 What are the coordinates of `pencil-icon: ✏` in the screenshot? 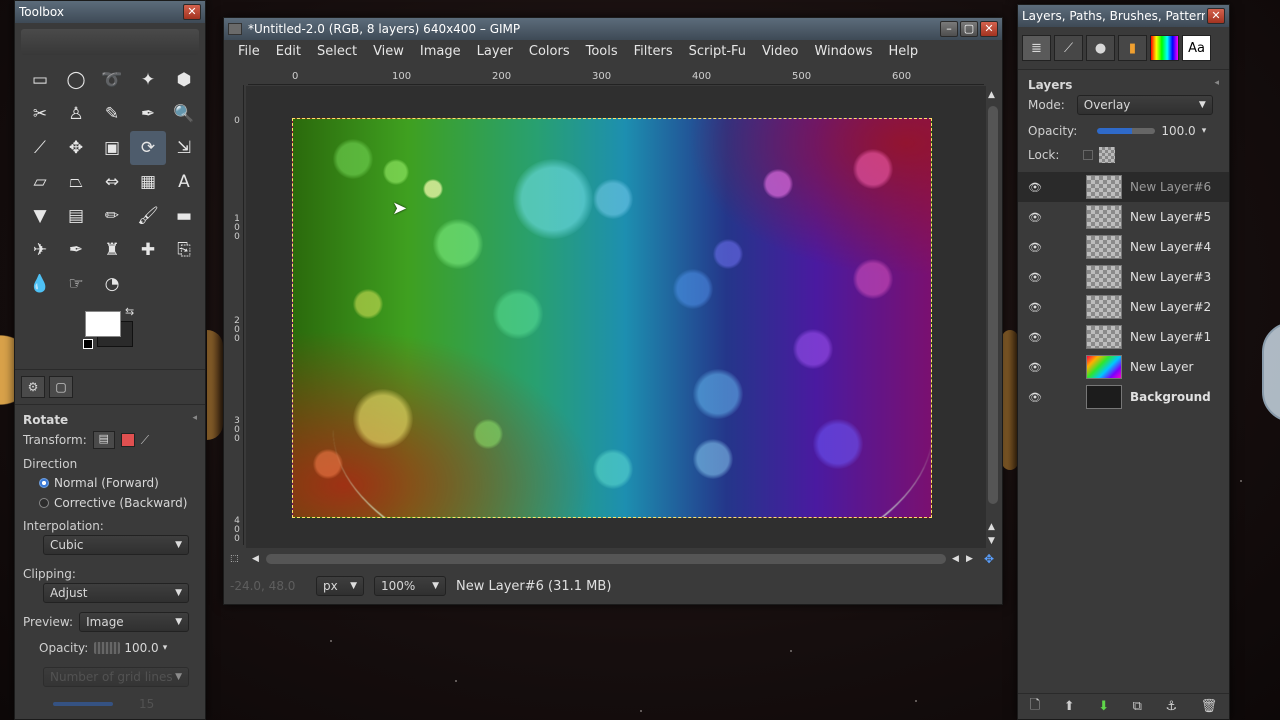 It's located at (112, 216).